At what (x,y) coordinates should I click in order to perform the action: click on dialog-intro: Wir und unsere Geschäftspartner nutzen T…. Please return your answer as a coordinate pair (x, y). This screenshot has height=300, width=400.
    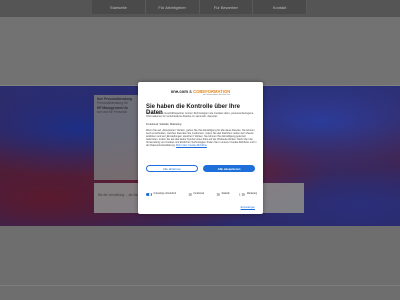
    Looking at the image, I should click on (200, 115).